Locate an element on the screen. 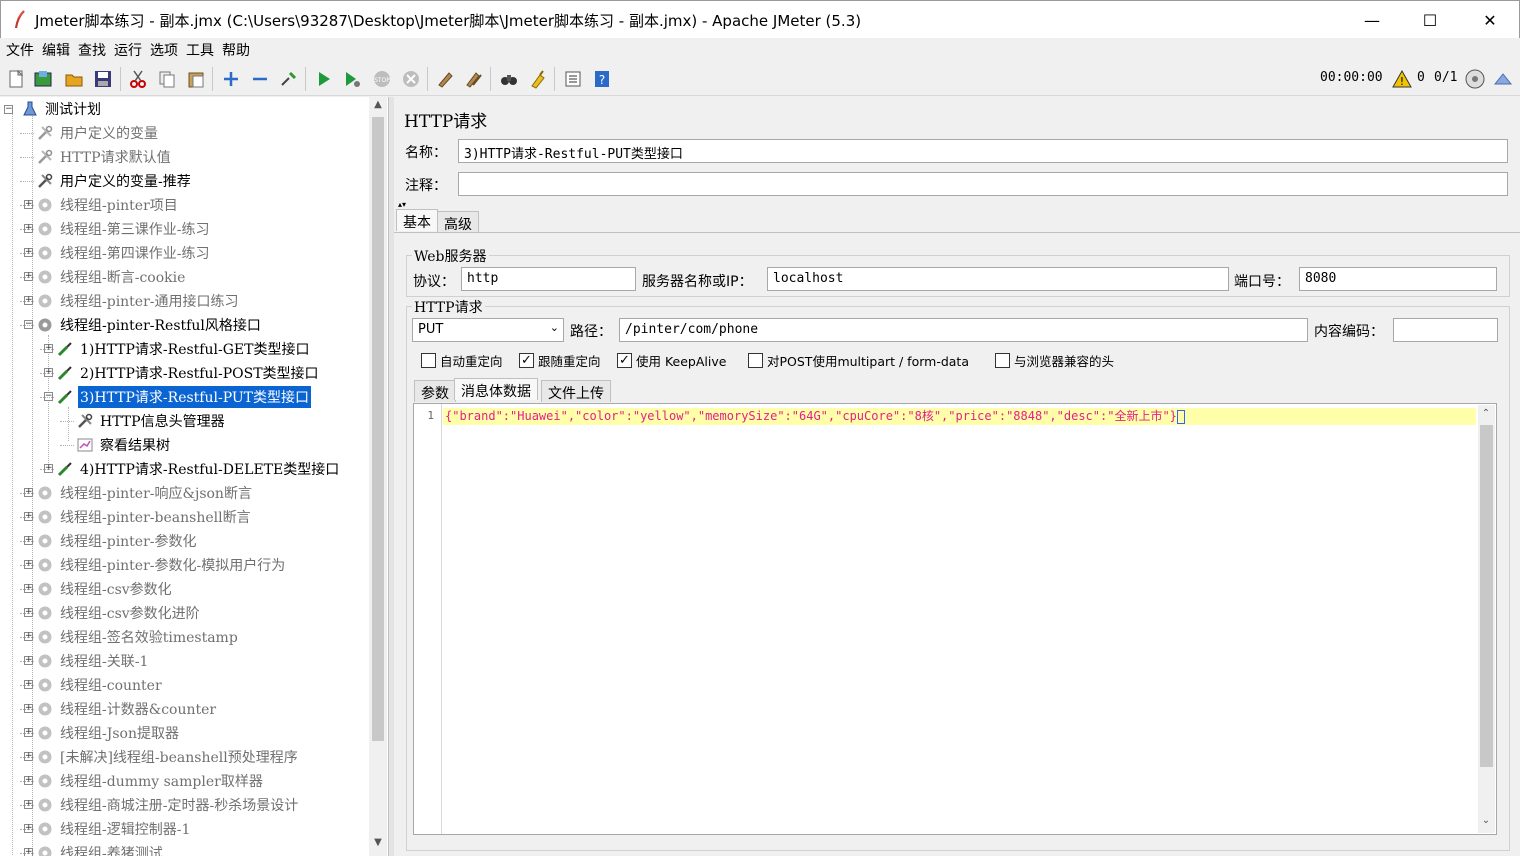  copy-icon is located at coordinates (167, 79).